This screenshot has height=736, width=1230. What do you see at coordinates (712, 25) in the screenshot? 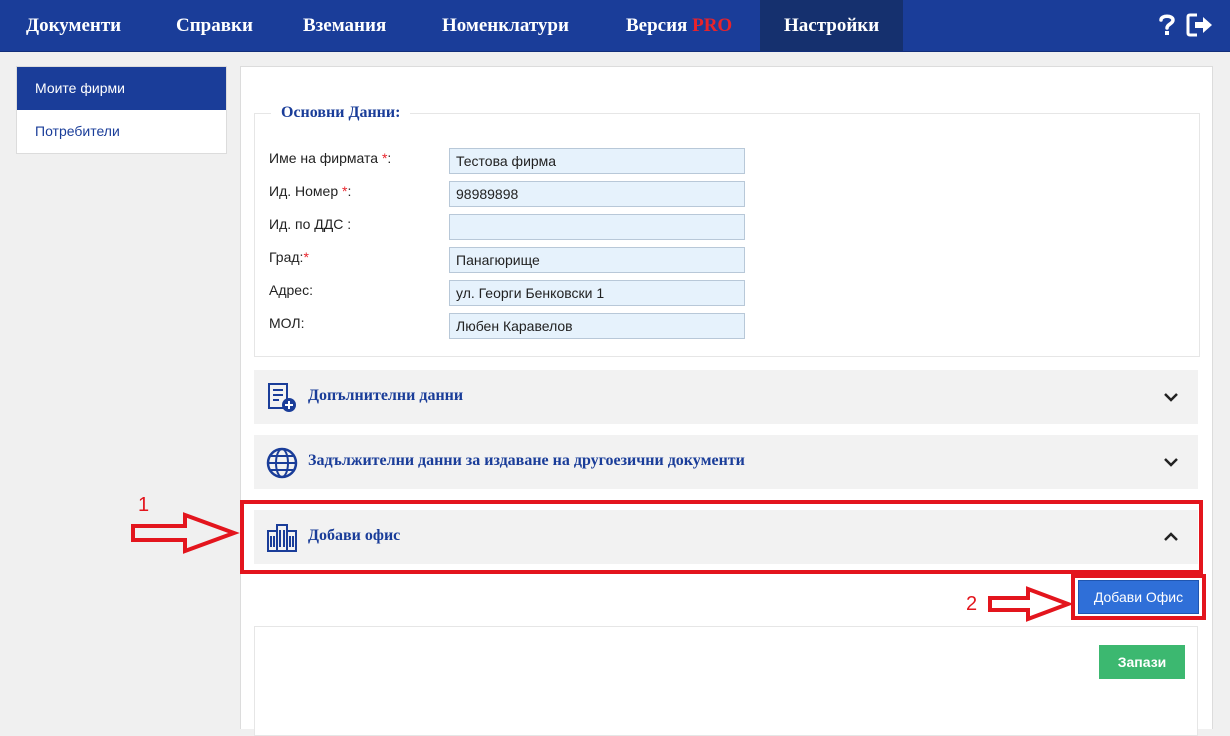
I see `pro-badge: PRO` at bounding box center [712, 25].